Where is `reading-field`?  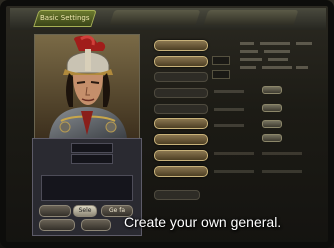 reading-field is located at coordinates (92, 159).